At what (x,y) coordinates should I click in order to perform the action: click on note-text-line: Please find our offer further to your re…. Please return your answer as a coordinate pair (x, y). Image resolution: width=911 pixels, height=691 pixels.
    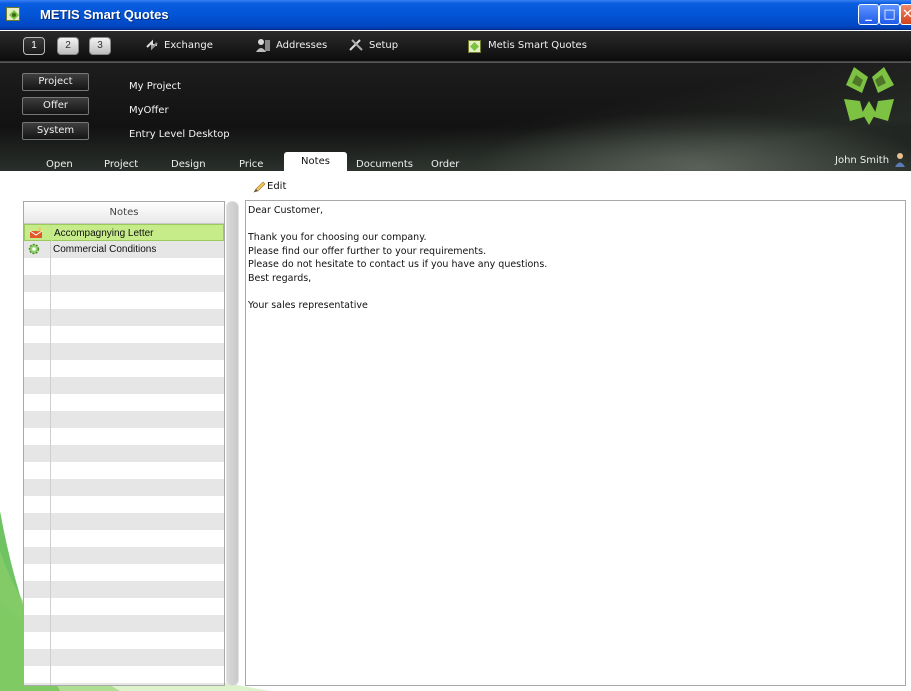
    Looking at the image, I should click on (367, 251).